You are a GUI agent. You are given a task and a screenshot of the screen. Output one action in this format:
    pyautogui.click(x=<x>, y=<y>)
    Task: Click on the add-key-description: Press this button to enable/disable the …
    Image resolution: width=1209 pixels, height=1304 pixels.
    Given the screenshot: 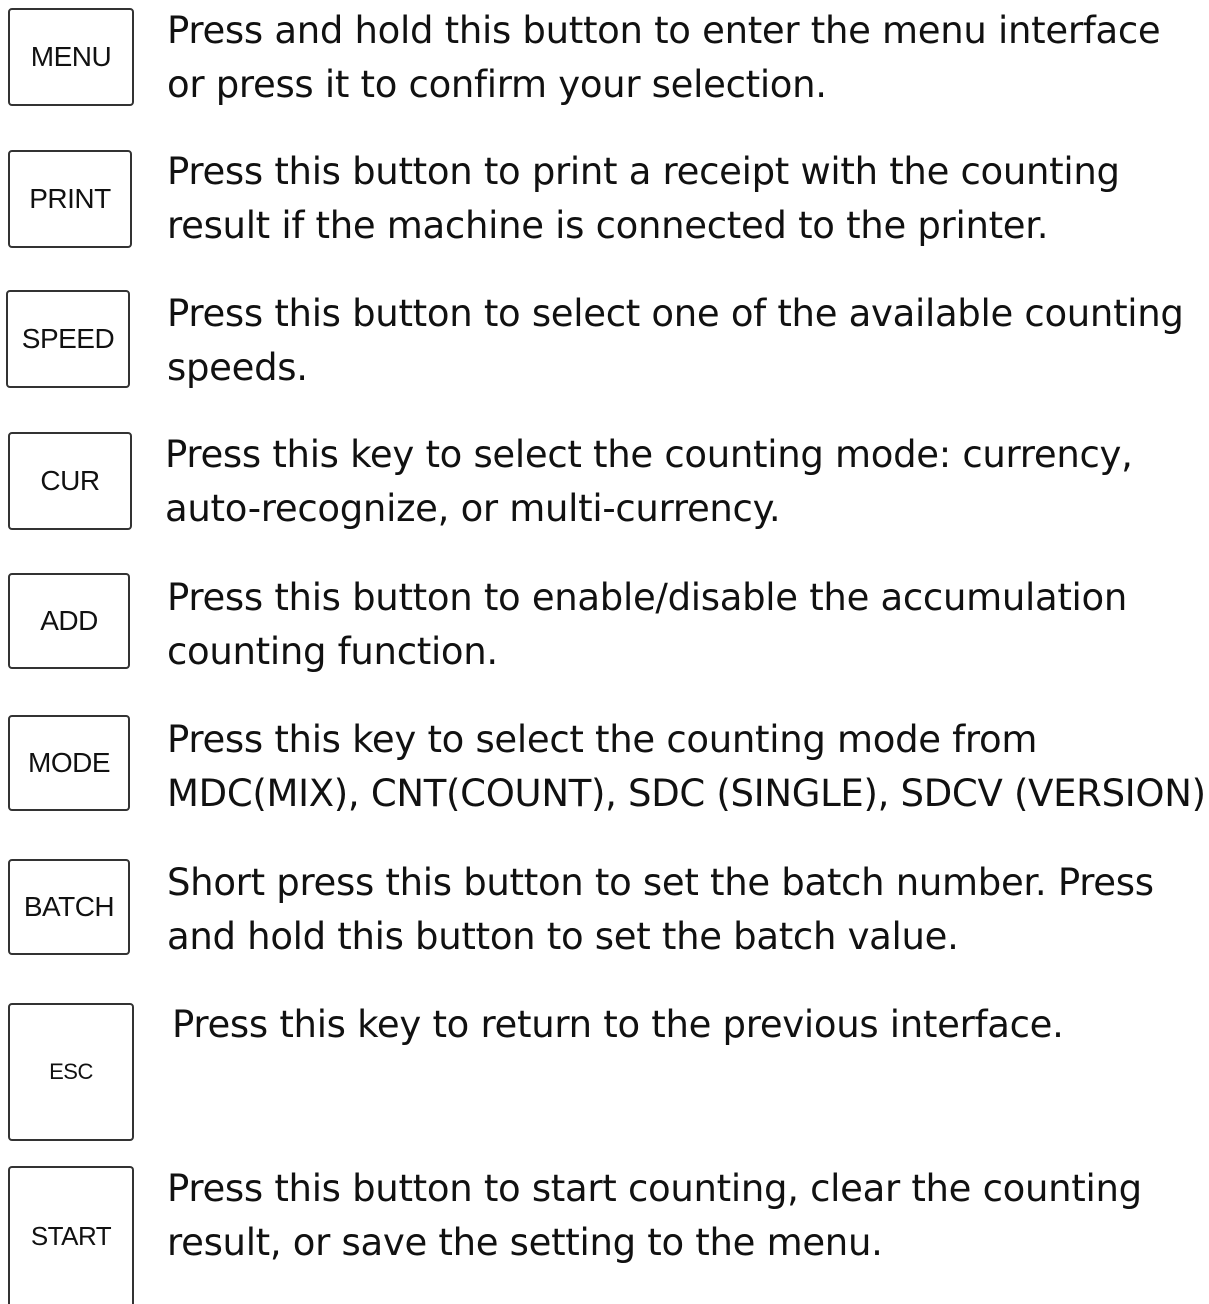 What is the action you would take?
    pyautogui.click(x=647, y=625)
    